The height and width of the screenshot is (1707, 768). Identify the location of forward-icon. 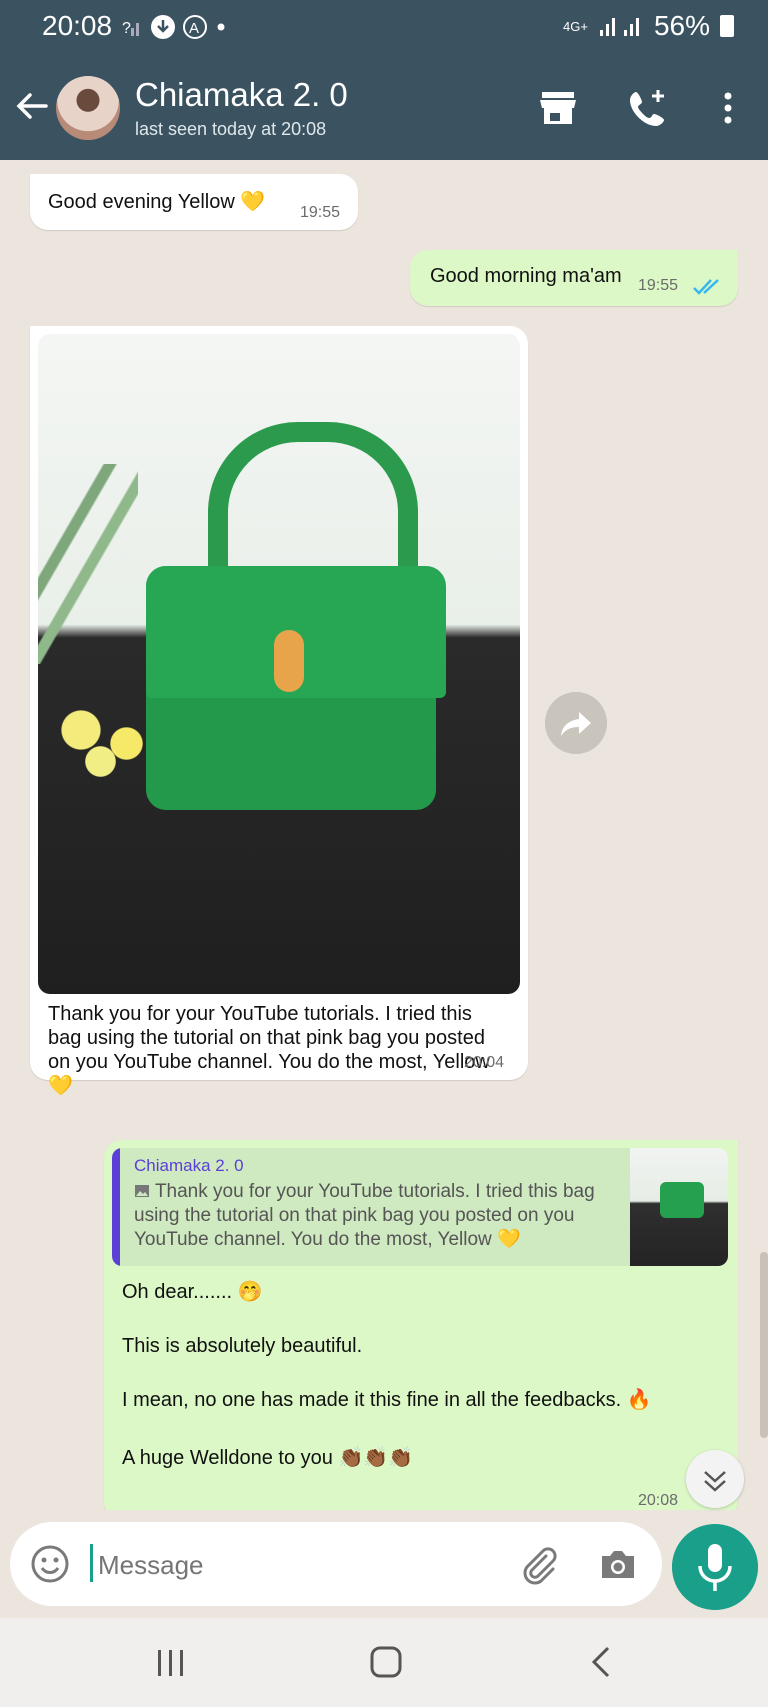
(576, 723).